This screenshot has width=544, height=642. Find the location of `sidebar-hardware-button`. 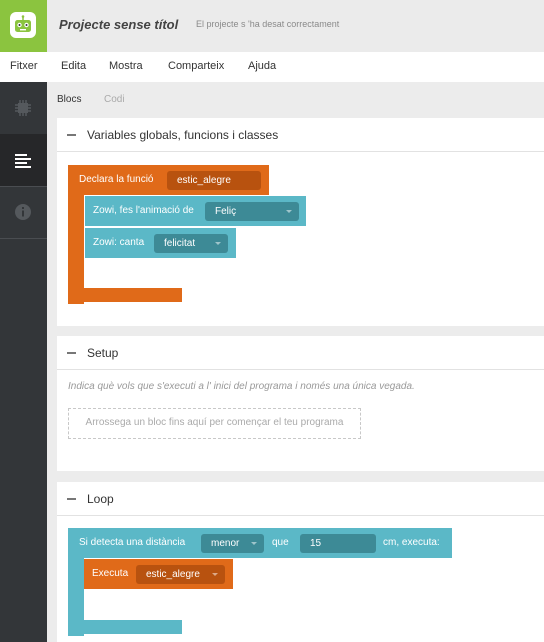

sidebar-hardware-button is located at coordinates (23, 108).